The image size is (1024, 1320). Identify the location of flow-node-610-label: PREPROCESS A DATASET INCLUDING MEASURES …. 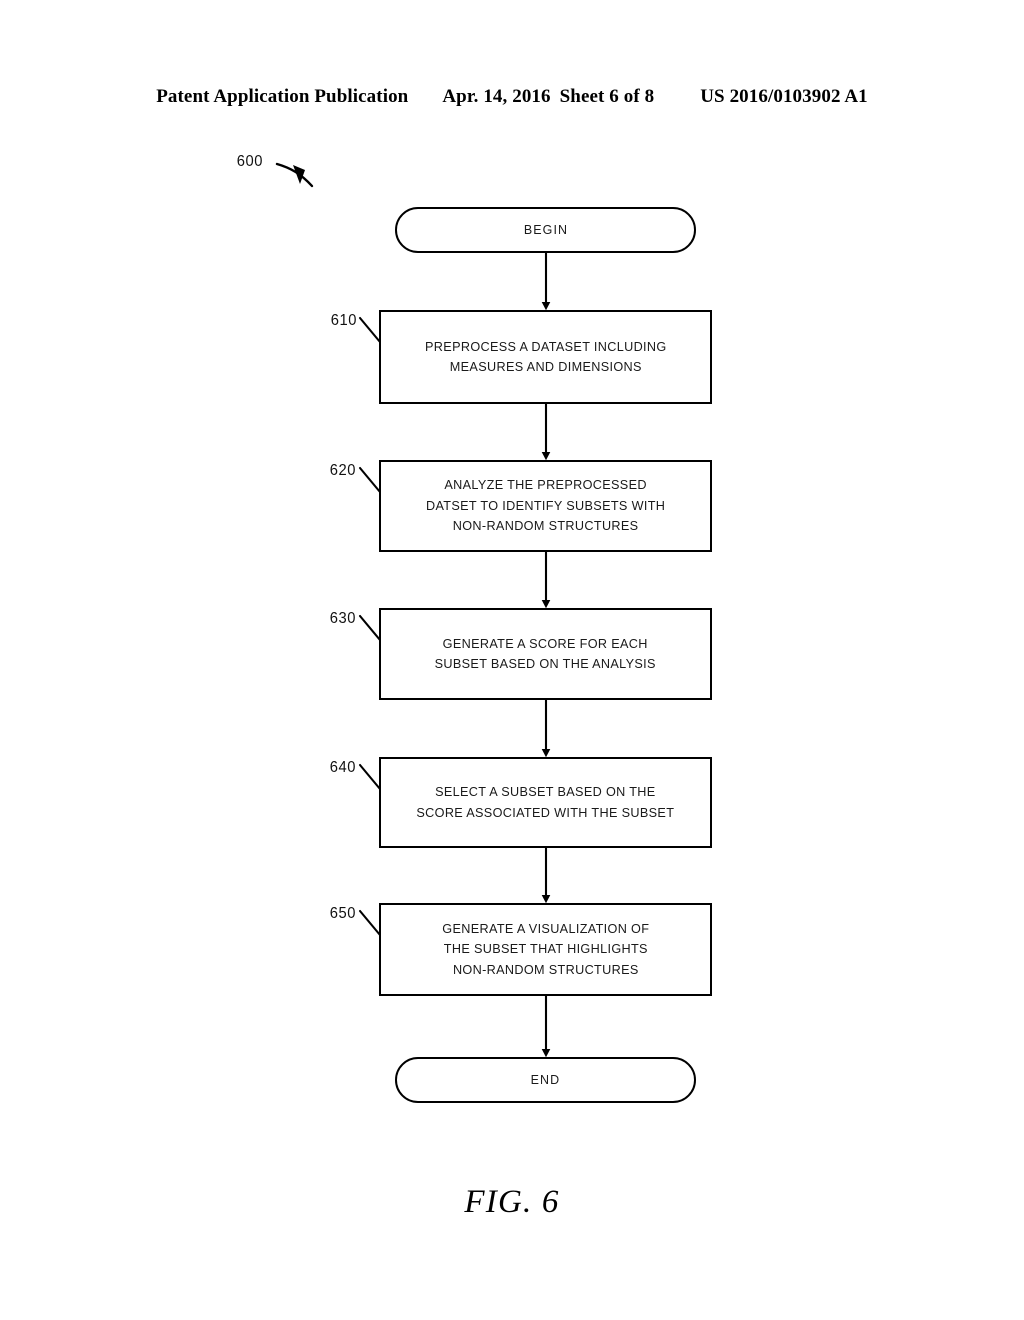
(545, 356).